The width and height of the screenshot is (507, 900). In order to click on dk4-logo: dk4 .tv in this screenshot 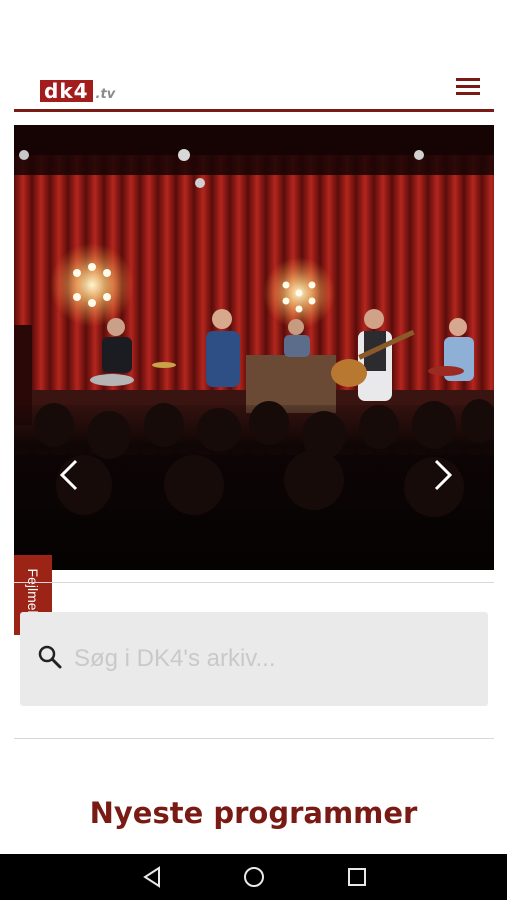, I will do `click(77, 90)`.